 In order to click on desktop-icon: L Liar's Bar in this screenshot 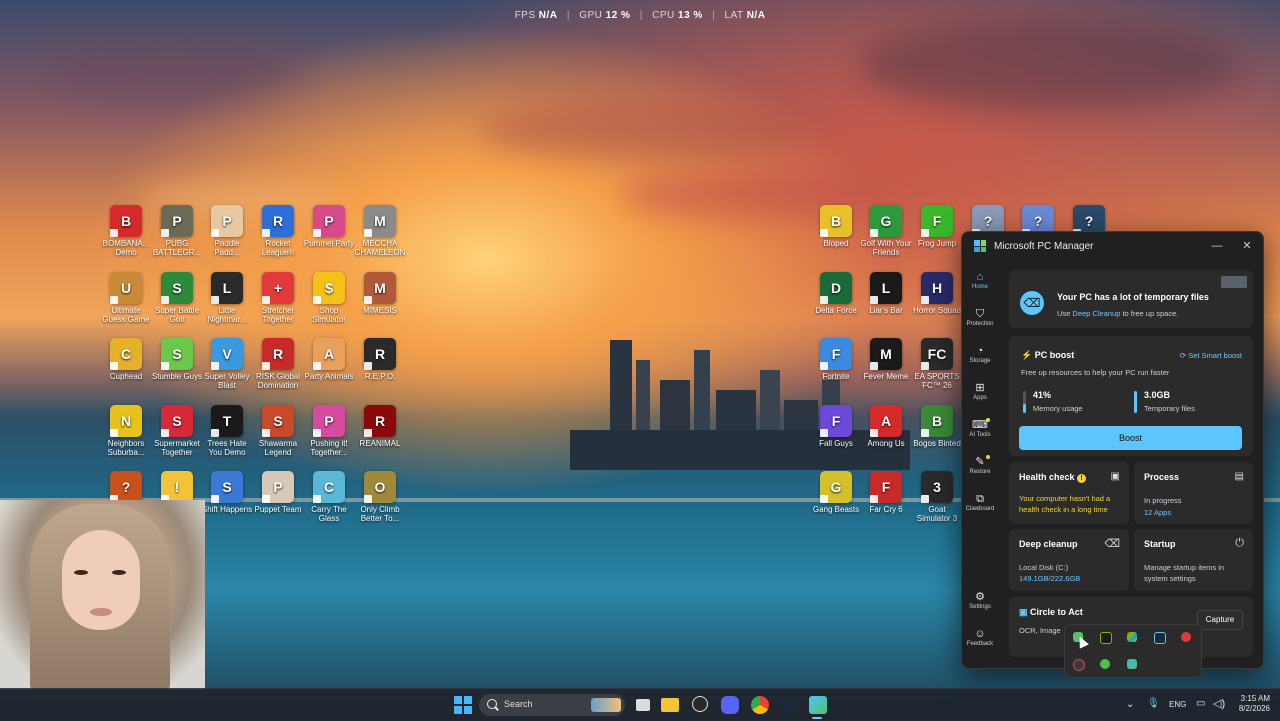, I will do `click(886, 299)`.